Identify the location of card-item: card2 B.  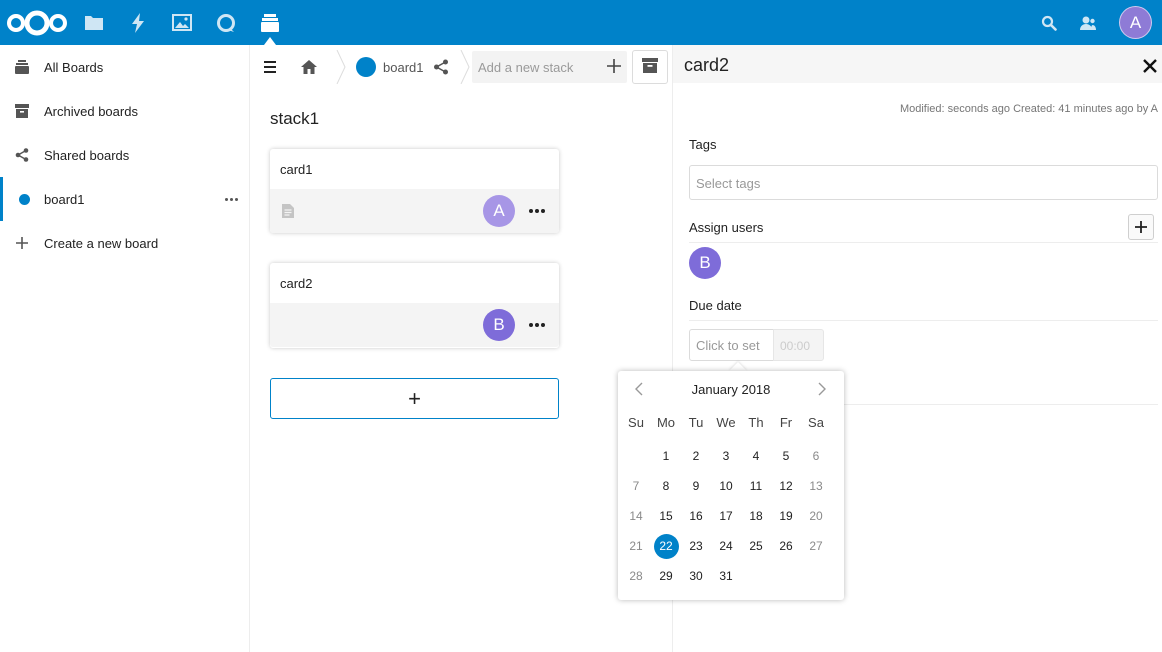
(414, 305).